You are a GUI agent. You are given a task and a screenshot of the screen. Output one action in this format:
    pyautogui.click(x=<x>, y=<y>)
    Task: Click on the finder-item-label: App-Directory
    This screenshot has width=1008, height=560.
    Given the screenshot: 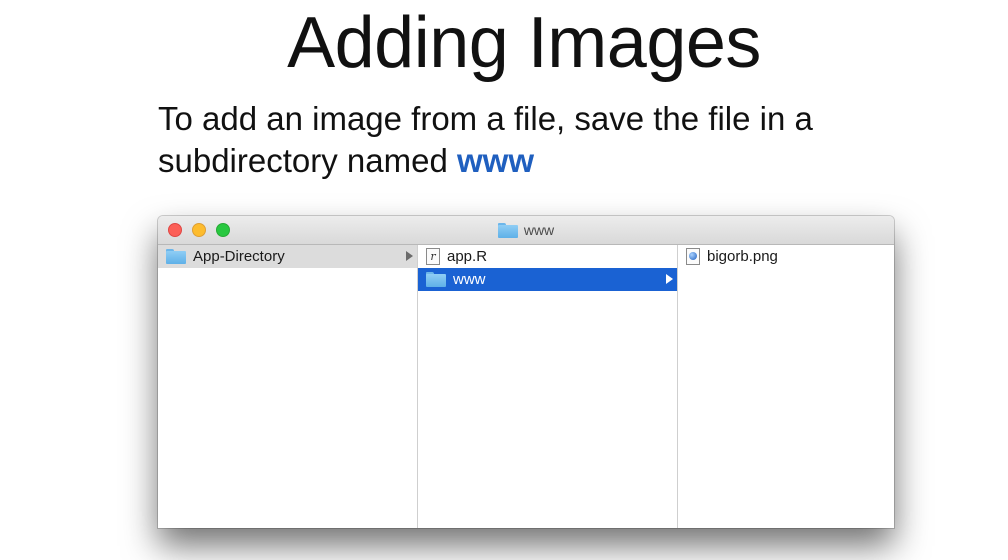 What is the action you would take?
    pyautogui.click(x=239, y=256)
    